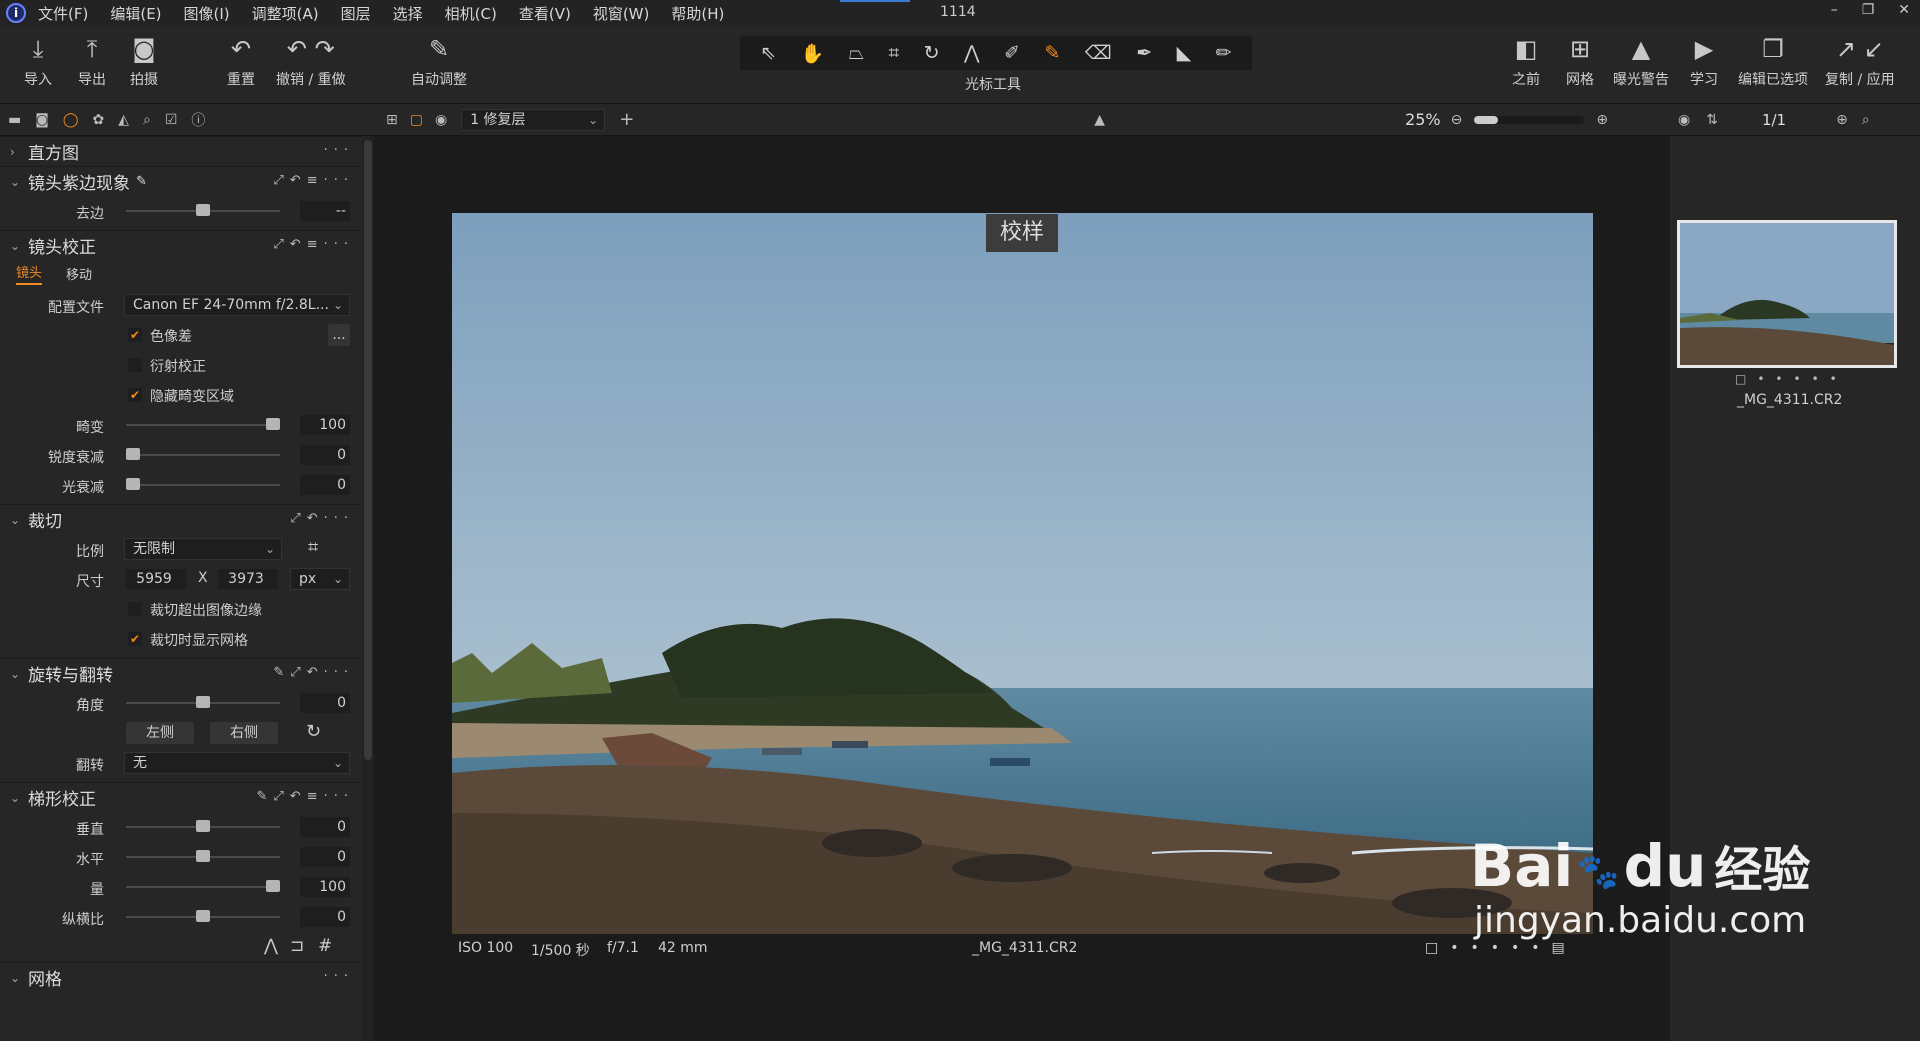 This screenshot has width=1920, height=1041. Describe the element at coordinates (325, 887) in the screenshot. I see `amount-value: 100` at that location.